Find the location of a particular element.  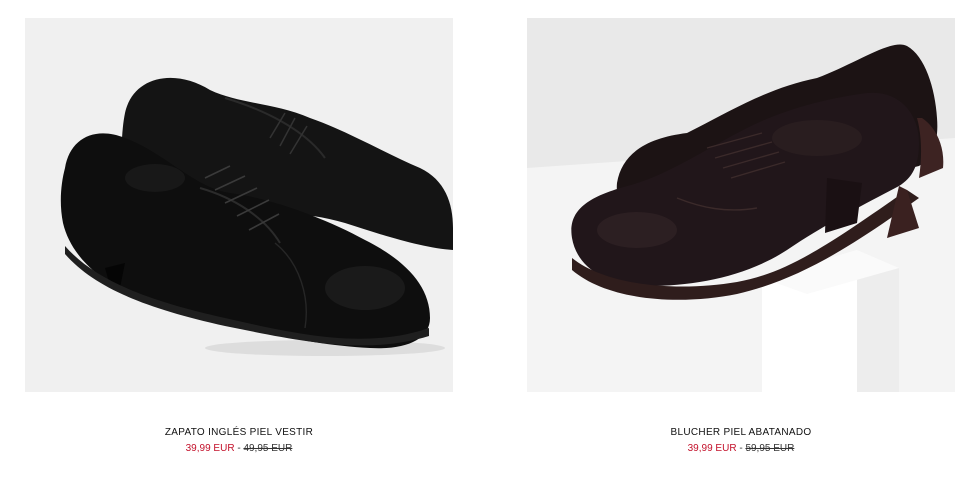

product-name: BLUCHER PIEL ABATANADO is located at coordinates (741, 432).